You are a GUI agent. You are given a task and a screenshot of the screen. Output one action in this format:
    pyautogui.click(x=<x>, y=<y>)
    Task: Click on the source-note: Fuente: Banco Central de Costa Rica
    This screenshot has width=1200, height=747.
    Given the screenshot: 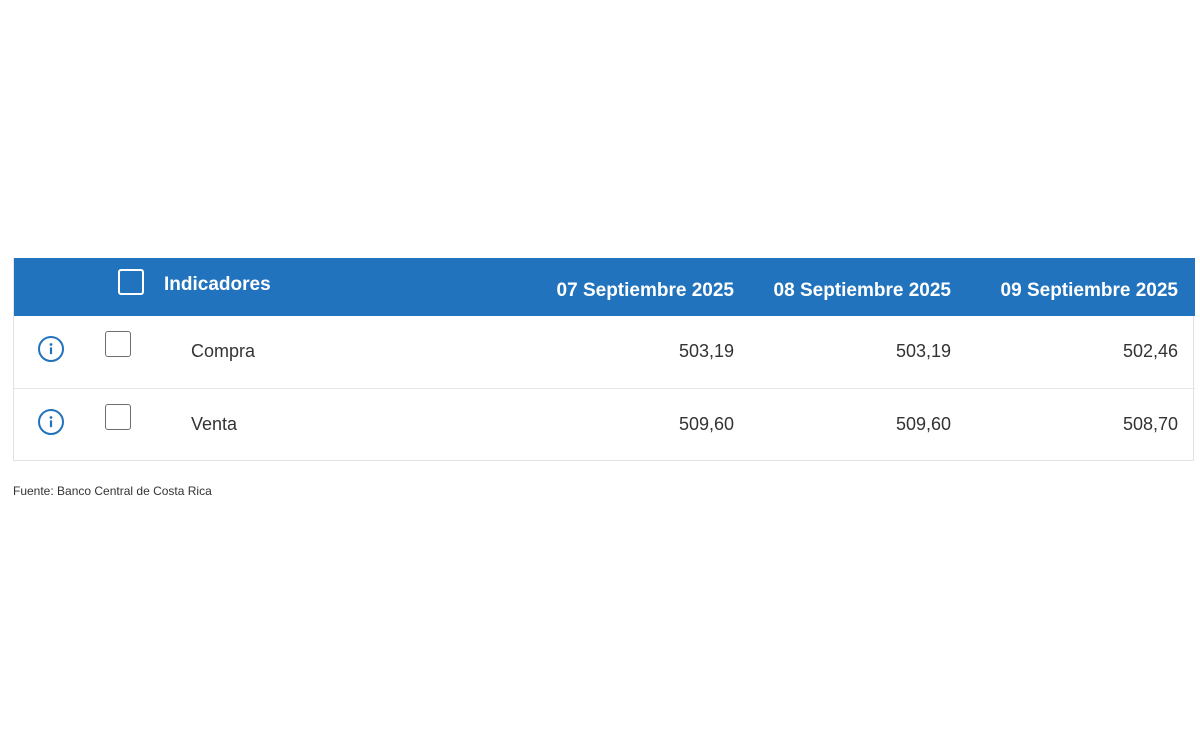 What is the action you would take?
    pyautogui.click(x=112, y=491)
    